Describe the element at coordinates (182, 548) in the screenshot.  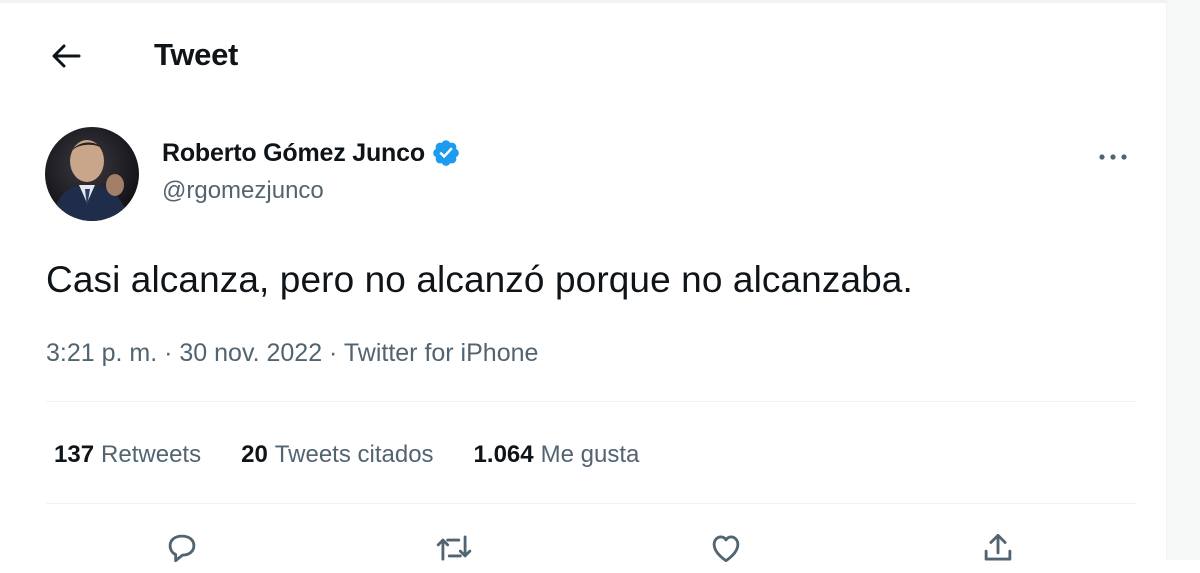
I see `reply-icon` at that location.